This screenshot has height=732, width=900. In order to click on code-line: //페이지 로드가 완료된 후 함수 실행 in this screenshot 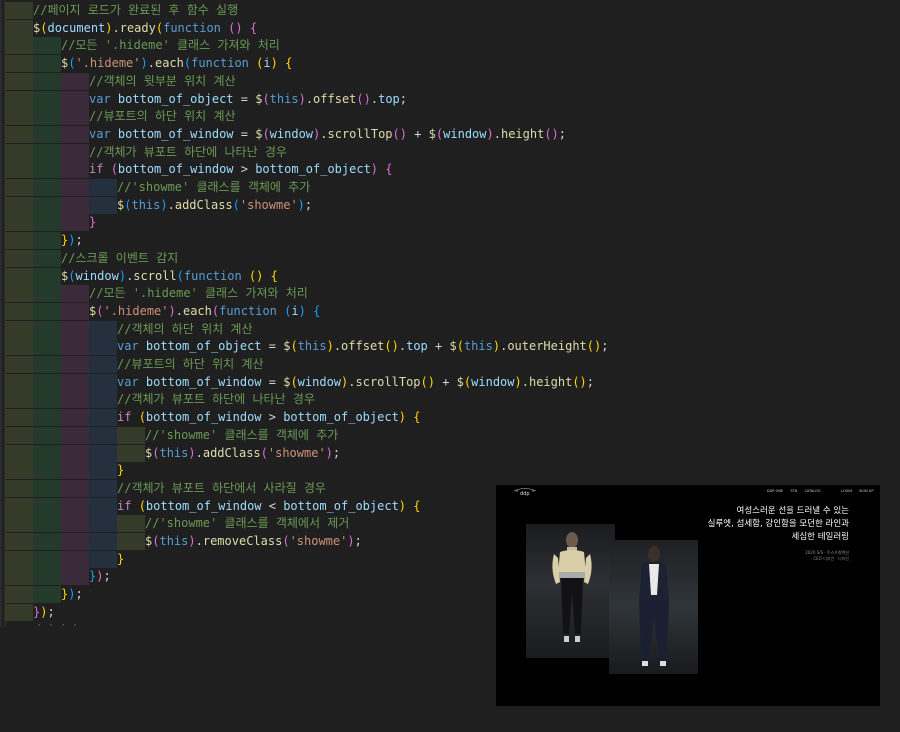, I will do `click(450, 10)`.